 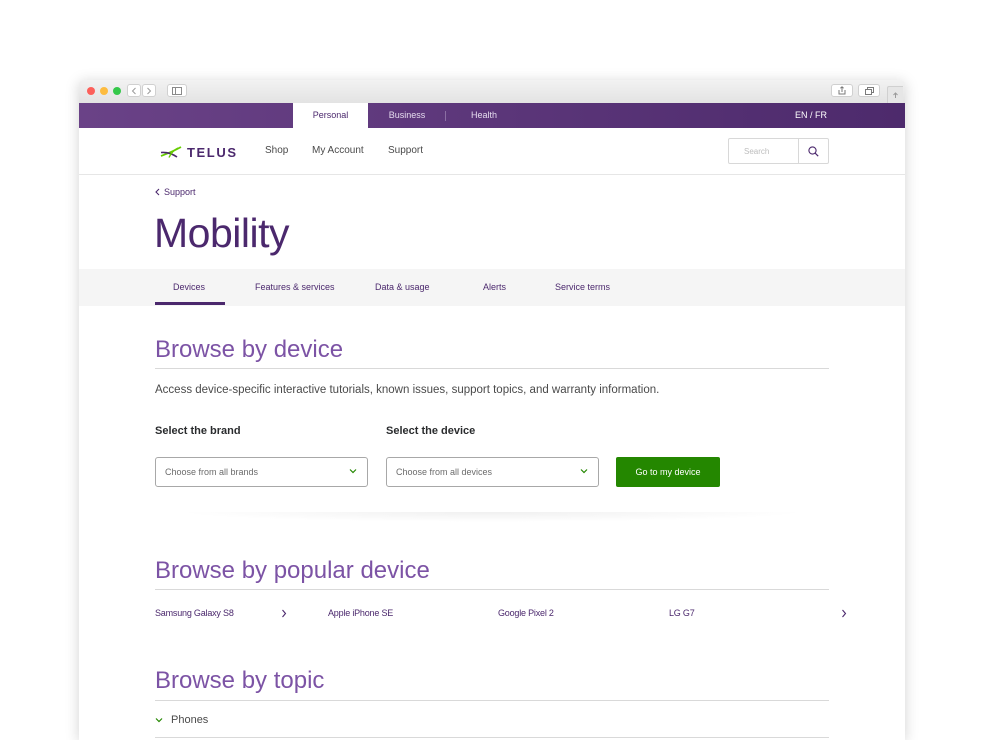 I want to click on popular-device-item: Apple iPhone SE, so click(x=360, y=613).